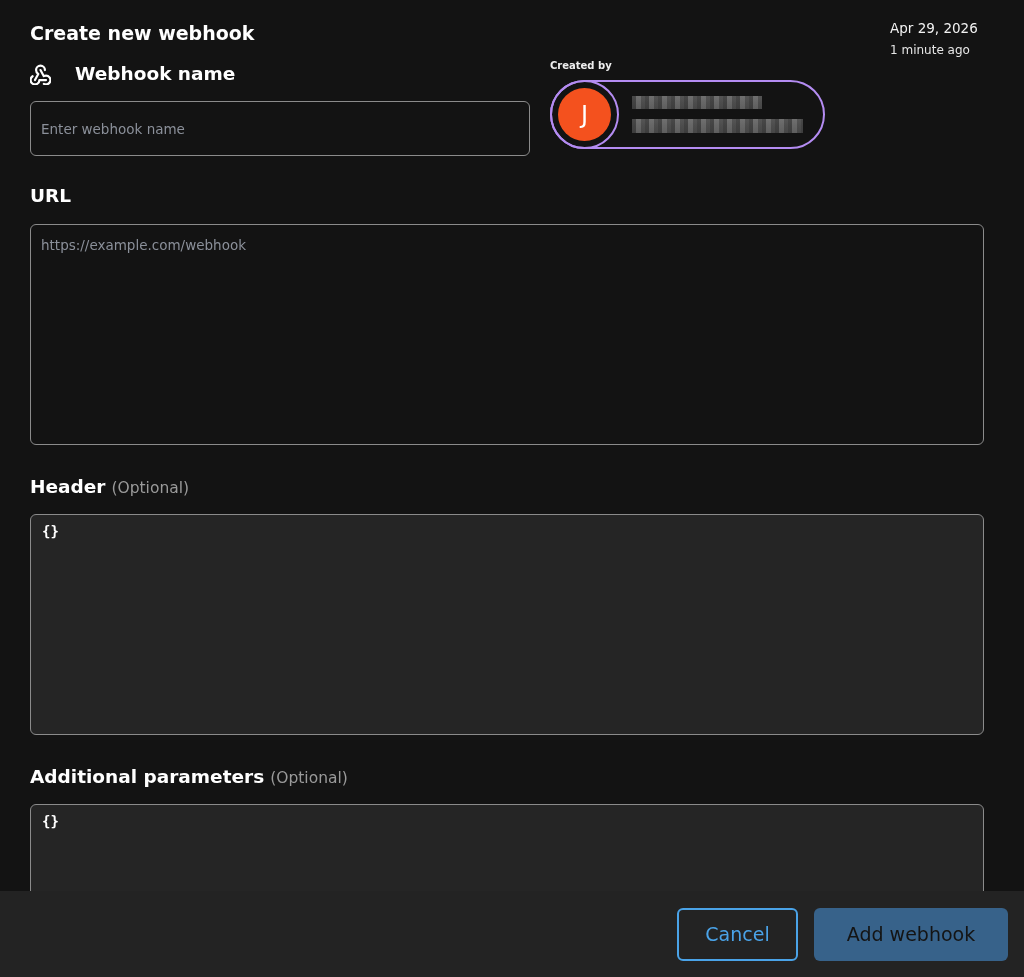  I want to click on created-by-label: Created by, so click(581, 66).